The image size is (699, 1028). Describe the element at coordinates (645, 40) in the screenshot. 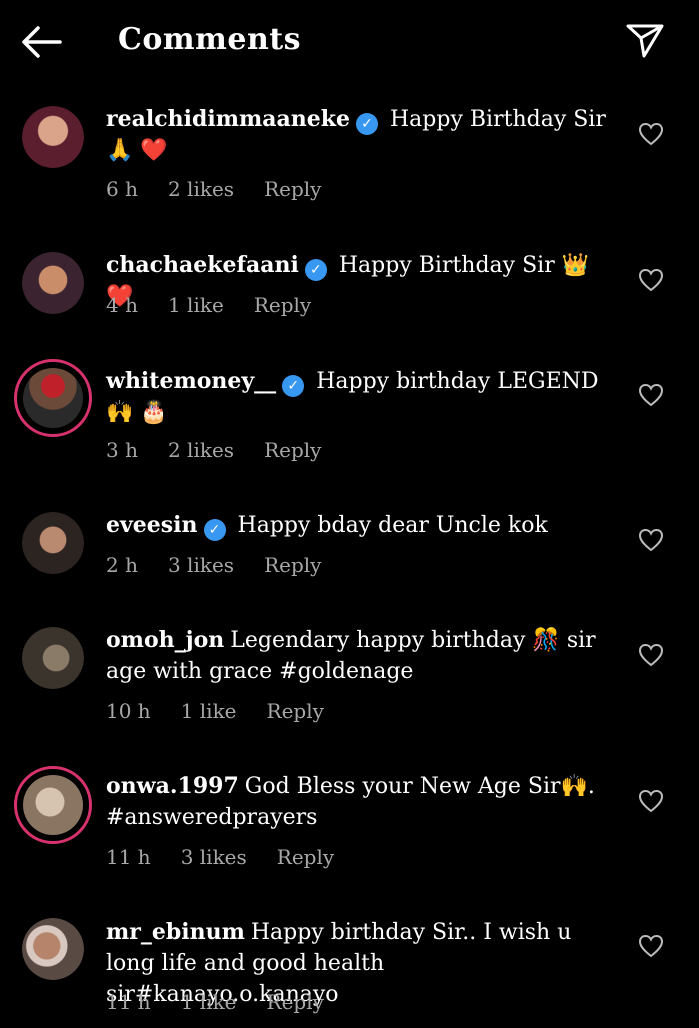

I see `paper-plane-icon` at that location.